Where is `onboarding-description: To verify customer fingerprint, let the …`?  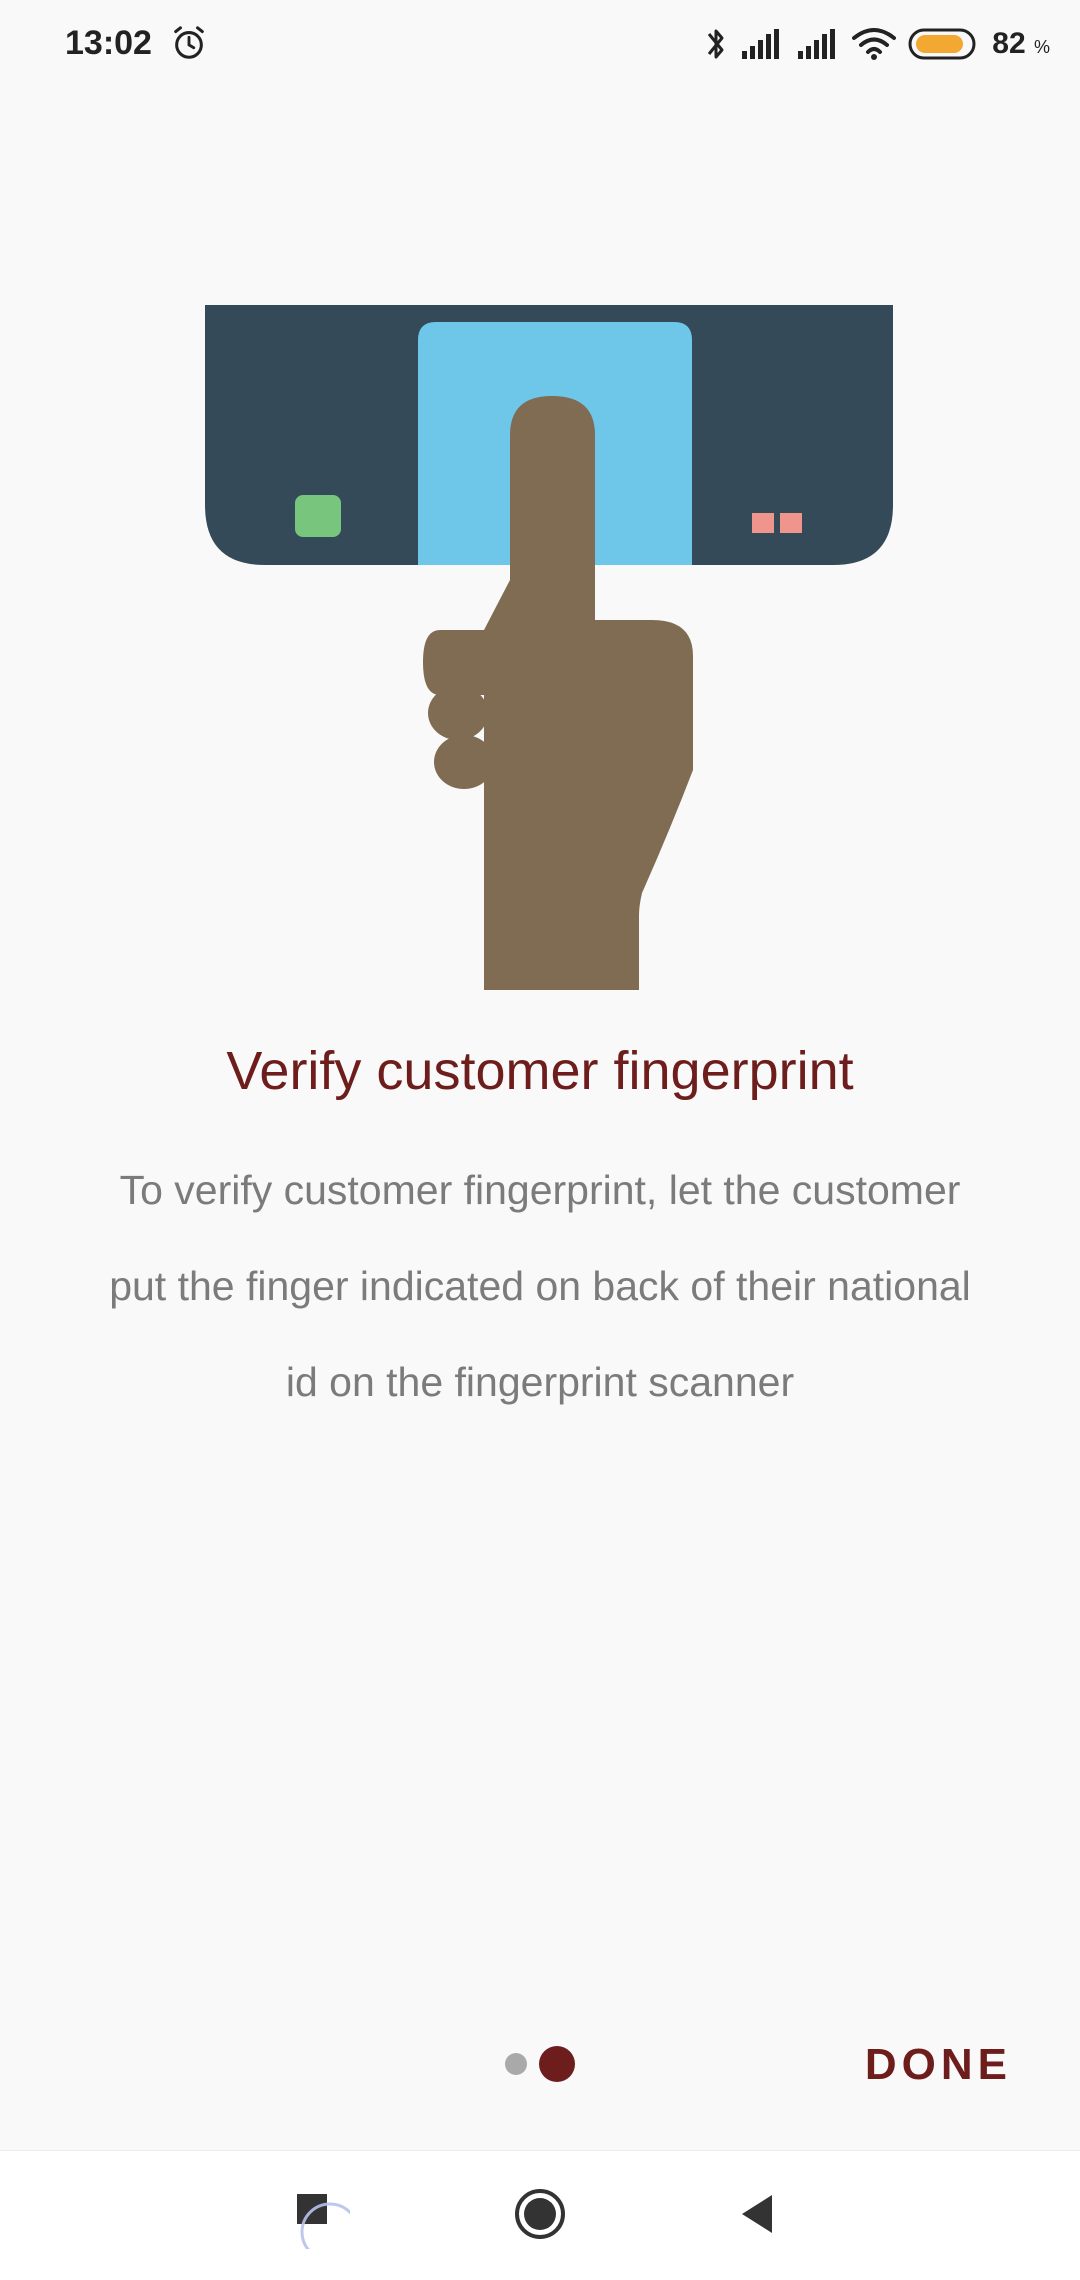
onboarding-description: To verify customer fingerprint, let the … is located at coordinates (540, 1286).